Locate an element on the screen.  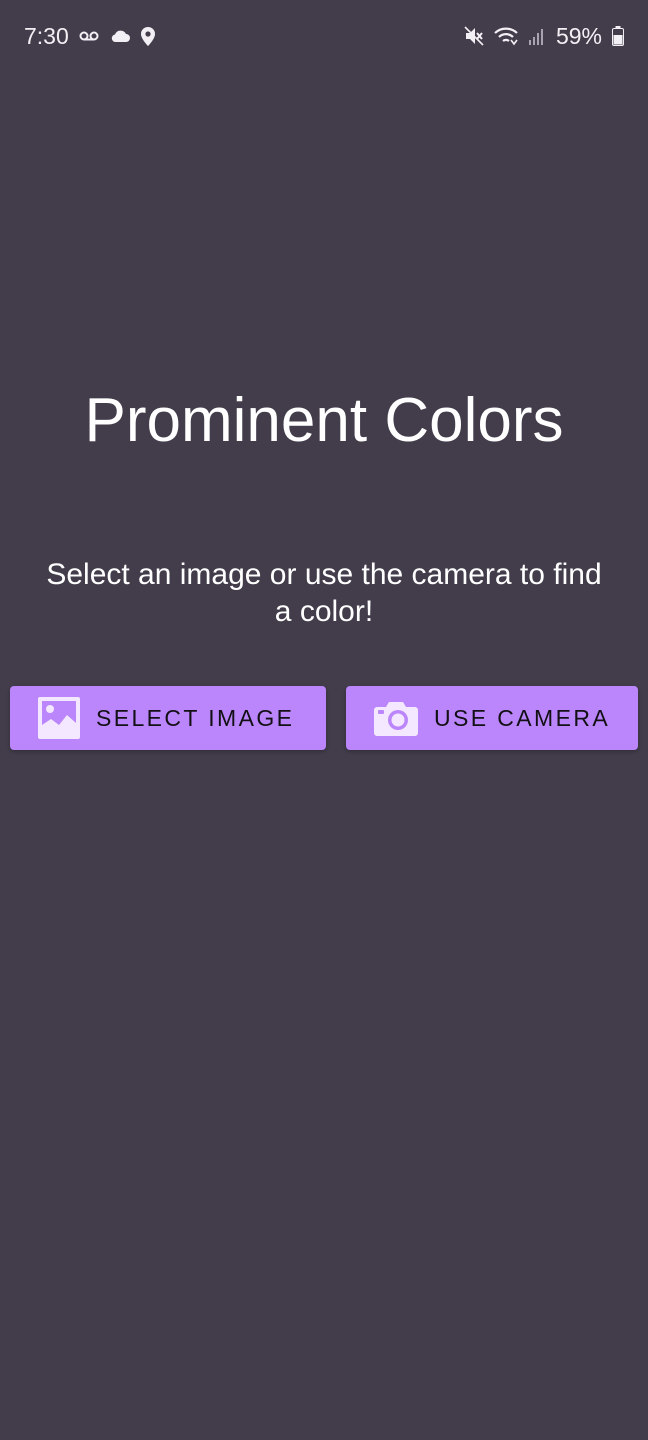
status-left: 7:30 is located at coordinates (89, 36).